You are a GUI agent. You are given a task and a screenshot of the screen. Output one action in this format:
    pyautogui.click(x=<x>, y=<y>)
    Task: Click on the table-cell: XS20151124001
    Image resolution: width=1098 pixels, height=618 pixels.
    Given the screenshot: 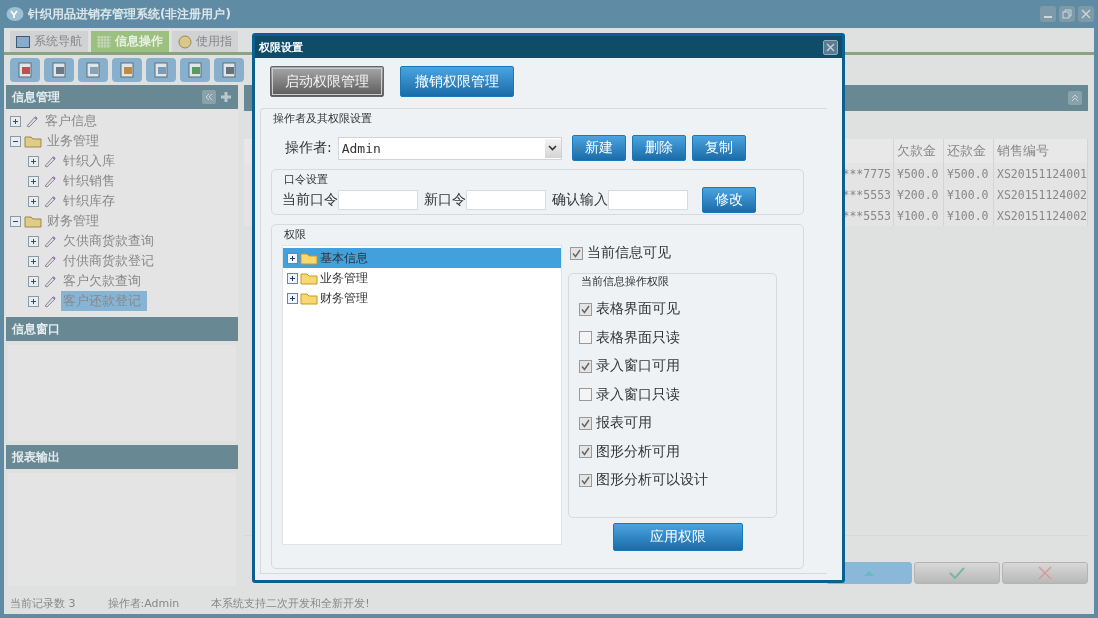 What is the action you would take?
    pyautogui.click(x=1041, y=173)
    